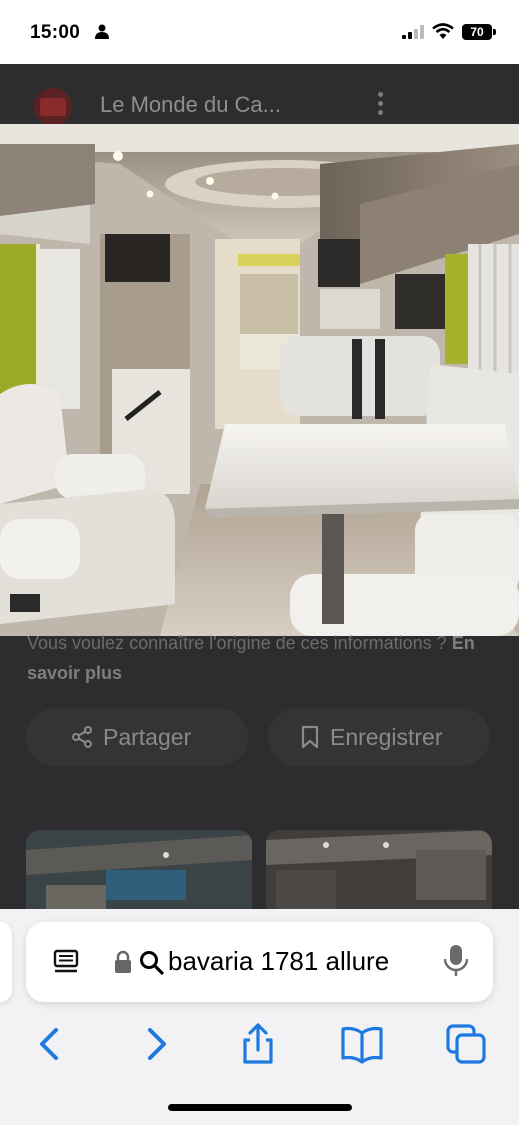  What do you see at coordinates (259, 962) in the screenshot?
I see `address-bar: bavaria 1781 allure` at bounding box center [259, 962].